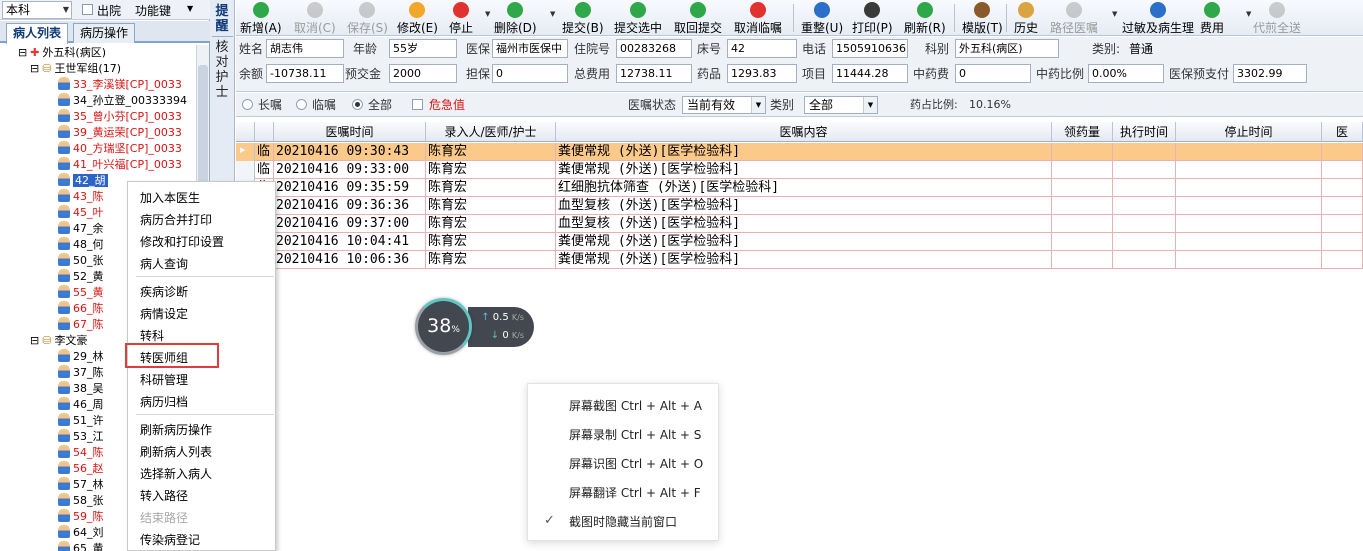 The image size is (1363, 551). Describe the element at coordinates (120, 133) in the screenshot. I see `tree-patient-node: 39_黄运荣[CP]_0033` at that location.